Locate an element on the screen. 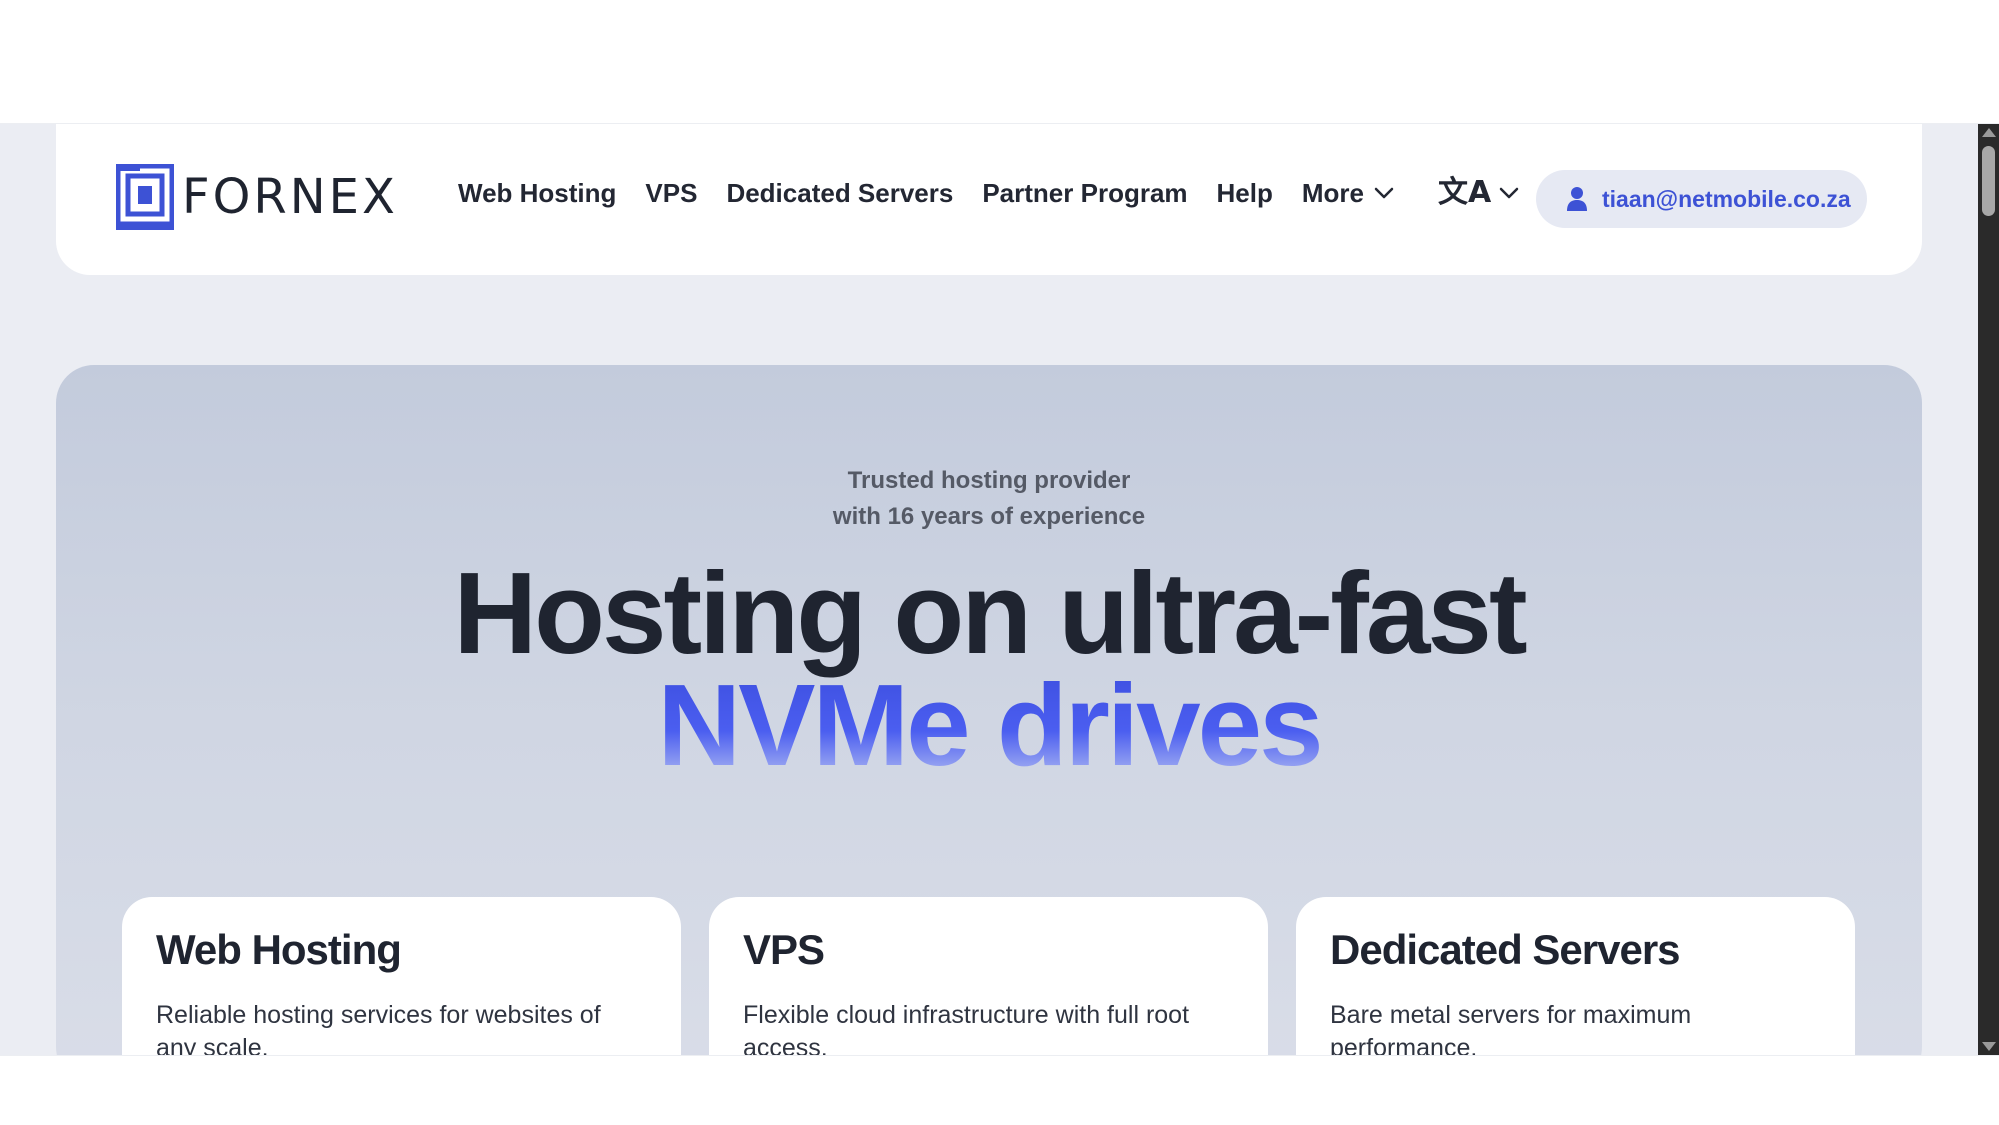 The image size is (1999, 1125). scroll-up-arrow-icon is located at coordinates (1989, 132).